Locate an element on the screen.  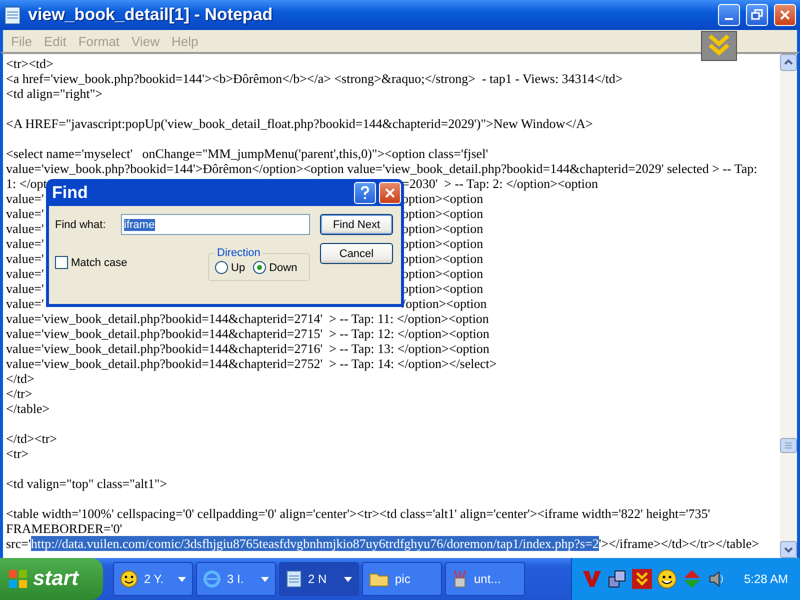
code-line: <table width='100%' cellspacing='0' cellpadding='0' align='center'><tr><td class='alt1' align='center'><iframe width='822' height='735' is located at coordinates (358, 513).